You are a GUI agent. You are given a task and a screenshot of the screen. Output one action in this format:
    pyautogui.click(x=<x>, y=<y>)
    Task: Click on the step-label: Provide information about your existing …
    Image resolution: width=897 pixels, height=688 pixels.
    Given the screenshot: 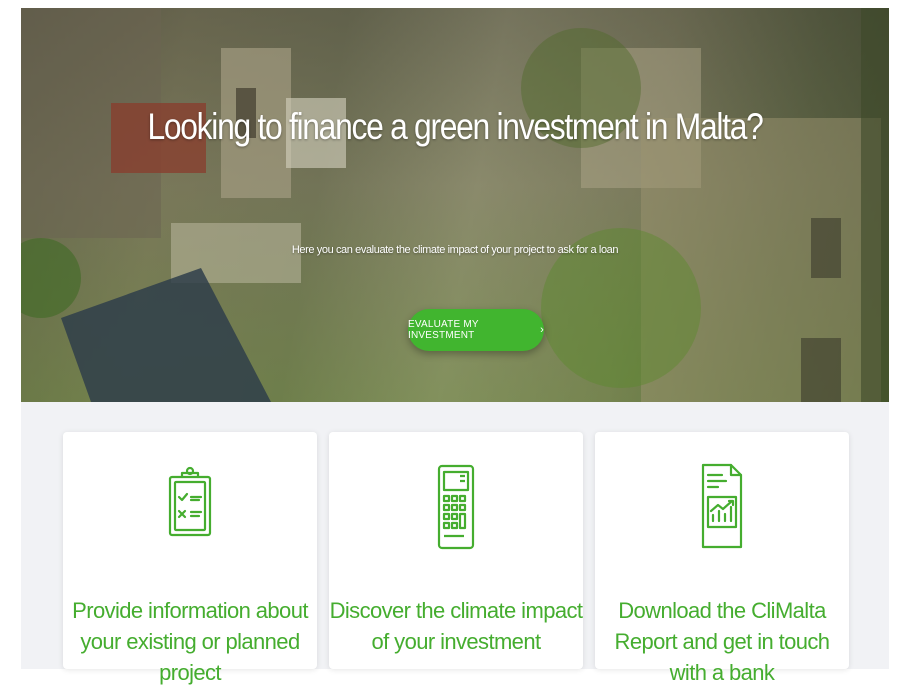 What is the action you would take?
    pyautogui.click(x=190, y=641)
    